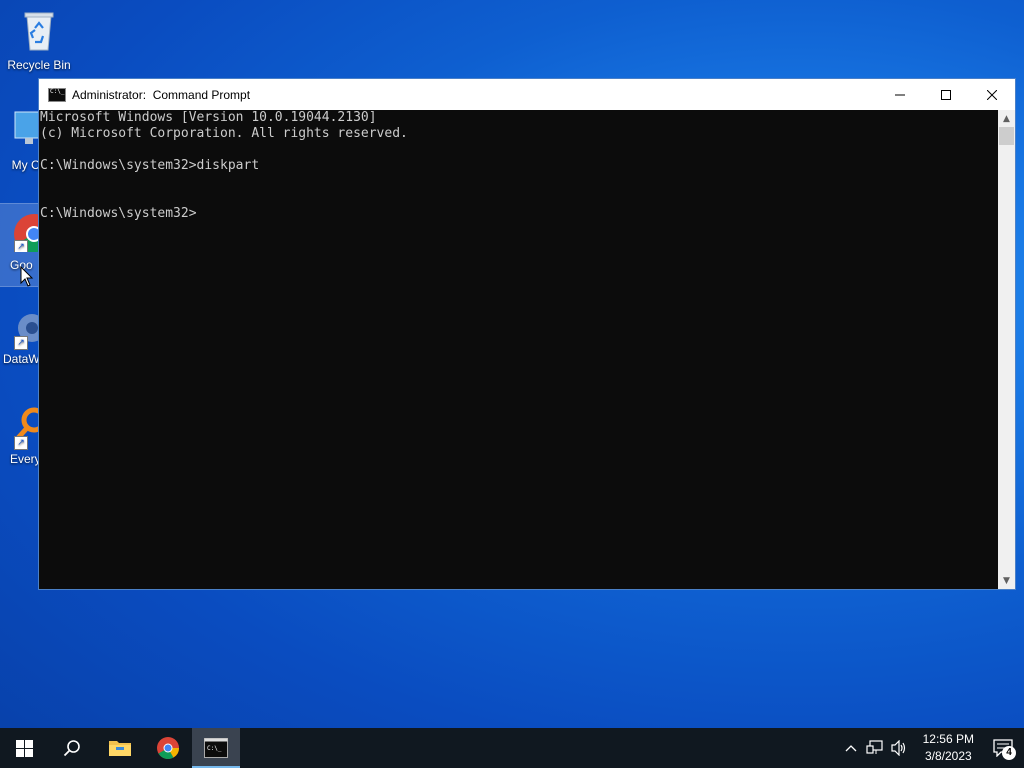 Image resolution: width=1024 pixels, height=768 pixels. I want to click on volume-icon, so click(899, 748).